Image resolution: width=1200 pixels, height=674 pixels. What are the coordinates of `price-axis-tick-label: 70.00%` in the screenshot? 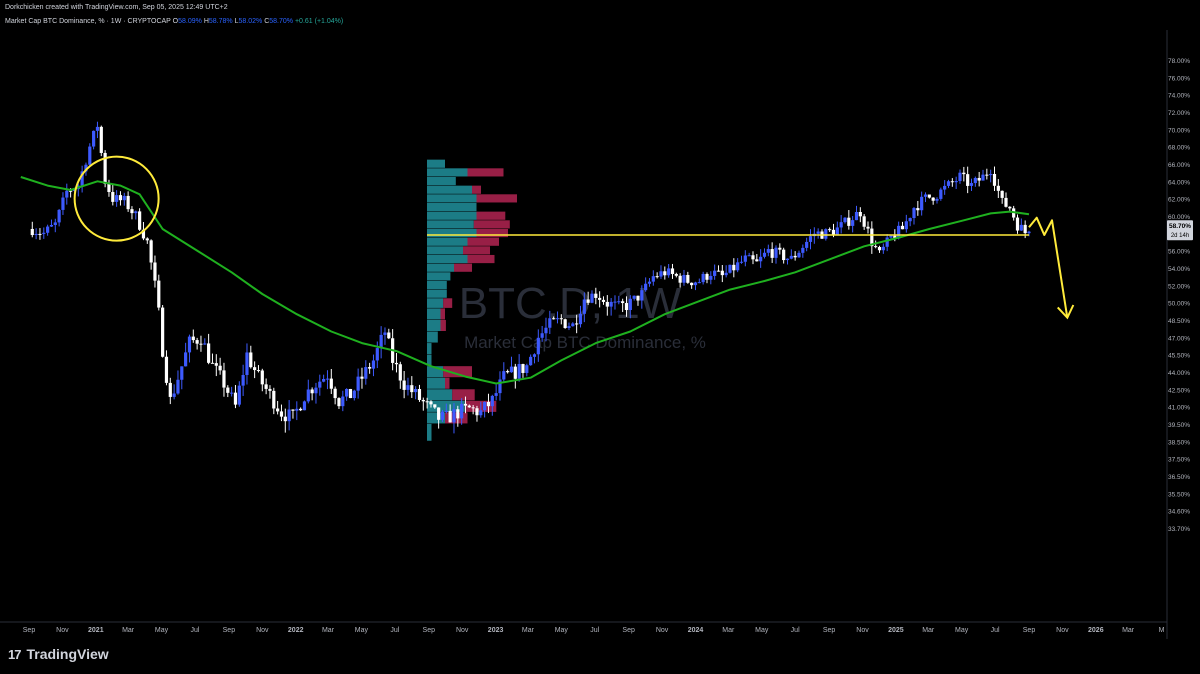 It's located at (1179, 130).